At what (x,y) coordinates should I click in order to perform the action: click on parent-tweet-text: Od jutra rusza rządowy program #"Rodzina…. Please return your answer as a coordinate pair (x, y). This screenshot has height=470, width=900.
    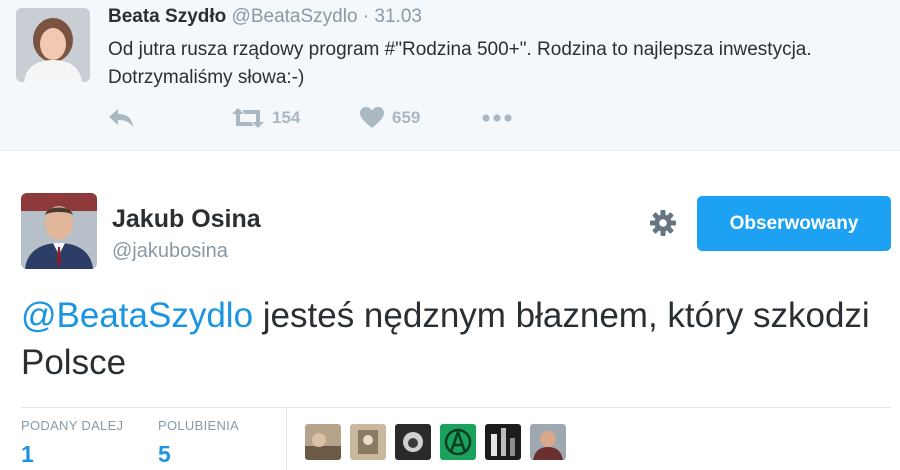
    Looking at the image, I should click on (460, 63).